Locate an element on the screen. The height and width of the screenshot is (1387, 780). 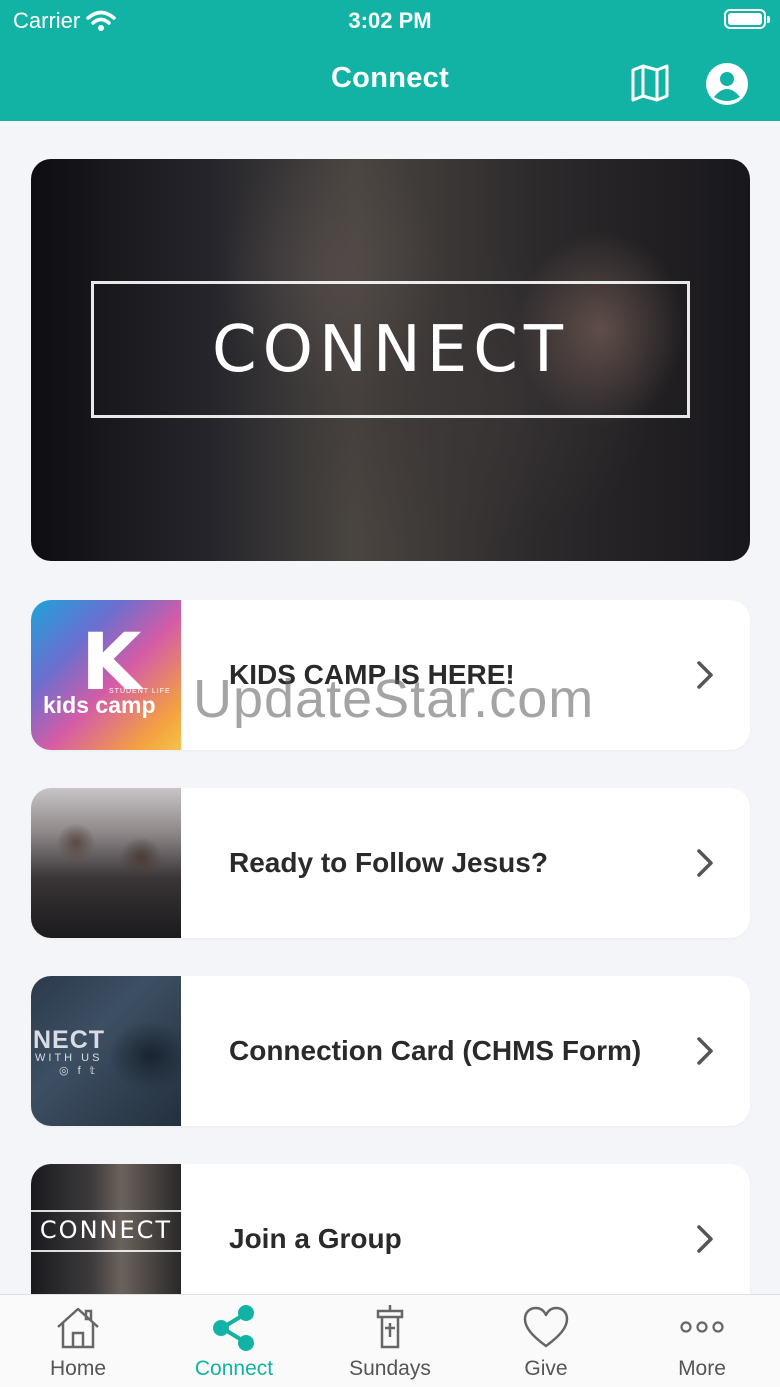
tab-label: Sundays is located at coordinates (390, 1368).